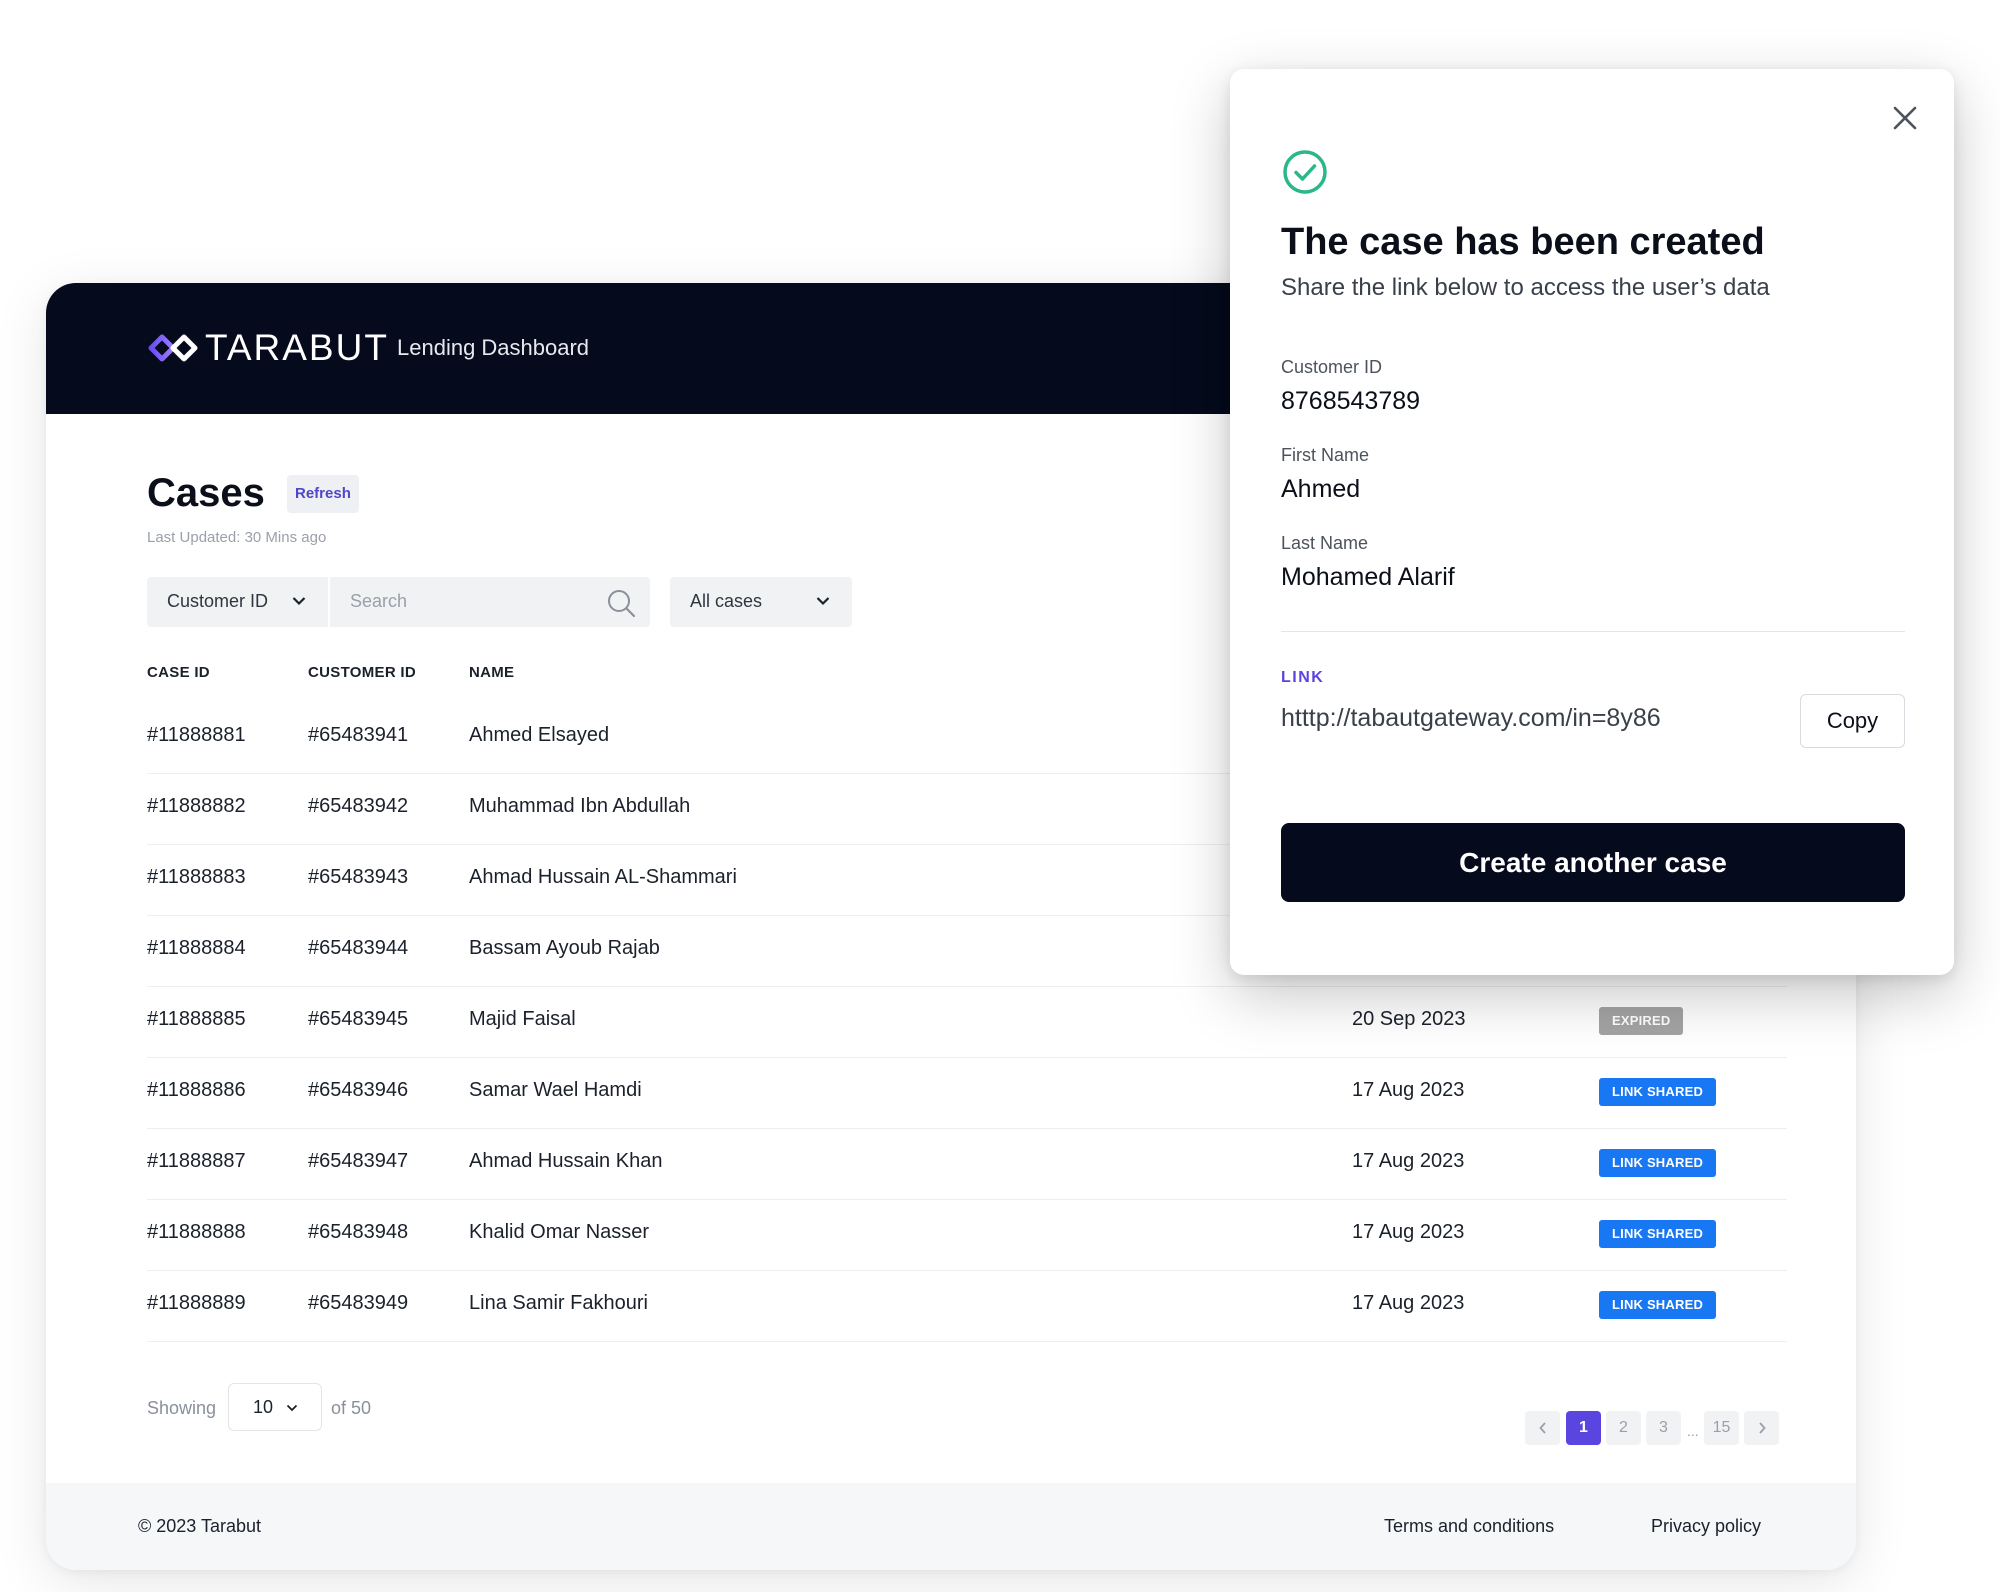  What do you see at coordinates (555, 1090) in the screenshot?
I see `name-cell: Samar Wael Hamdi` at bounding box center [555, 1090].